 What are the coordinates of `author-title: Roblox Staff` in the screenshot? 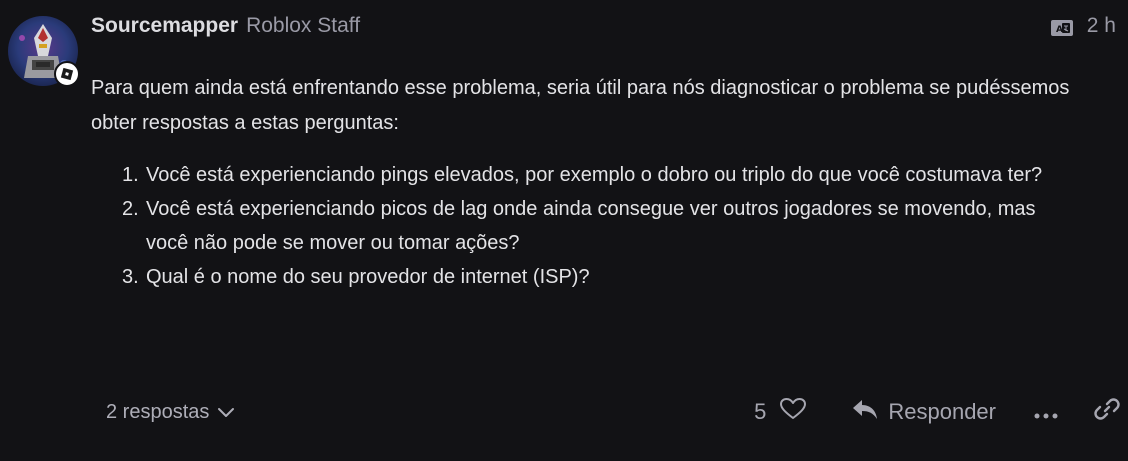 It's located at (303, 25).